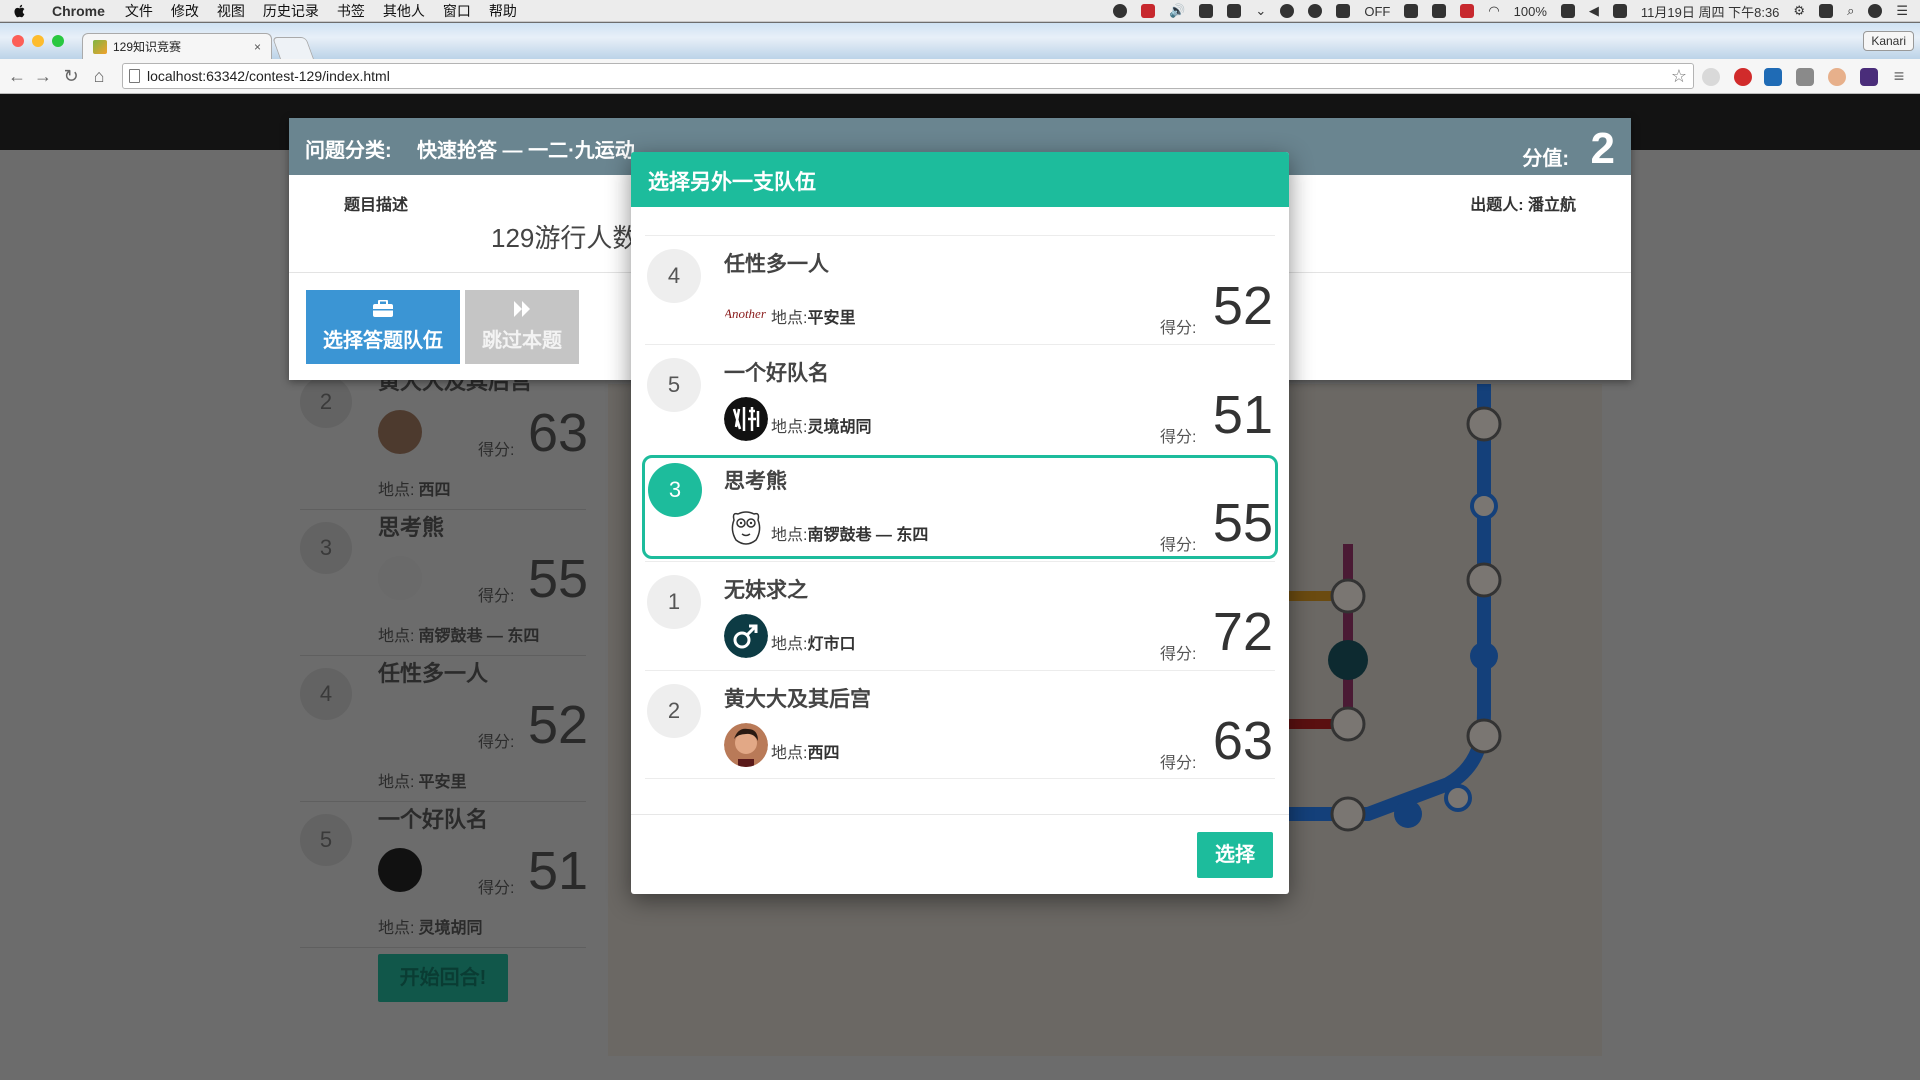  I want to click on choose-team-button: 选择答题队伍, so click(383, 327).